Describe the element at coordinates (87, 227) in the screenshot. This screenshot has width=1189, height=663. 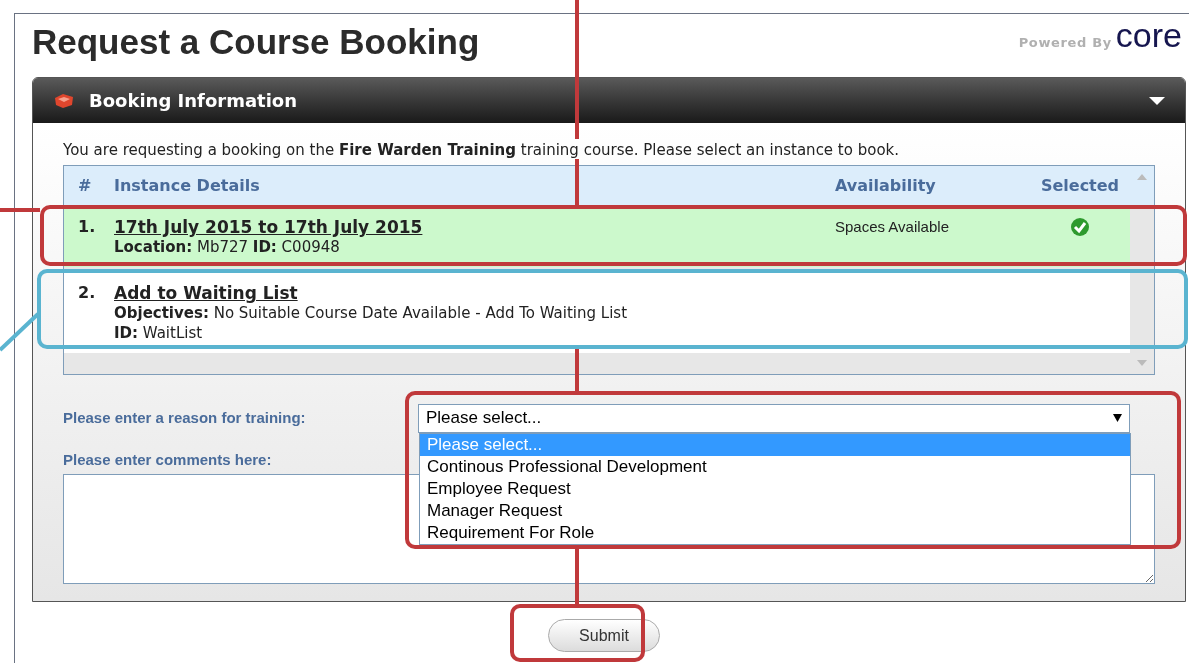
I see `row-number: 1.` at that location.